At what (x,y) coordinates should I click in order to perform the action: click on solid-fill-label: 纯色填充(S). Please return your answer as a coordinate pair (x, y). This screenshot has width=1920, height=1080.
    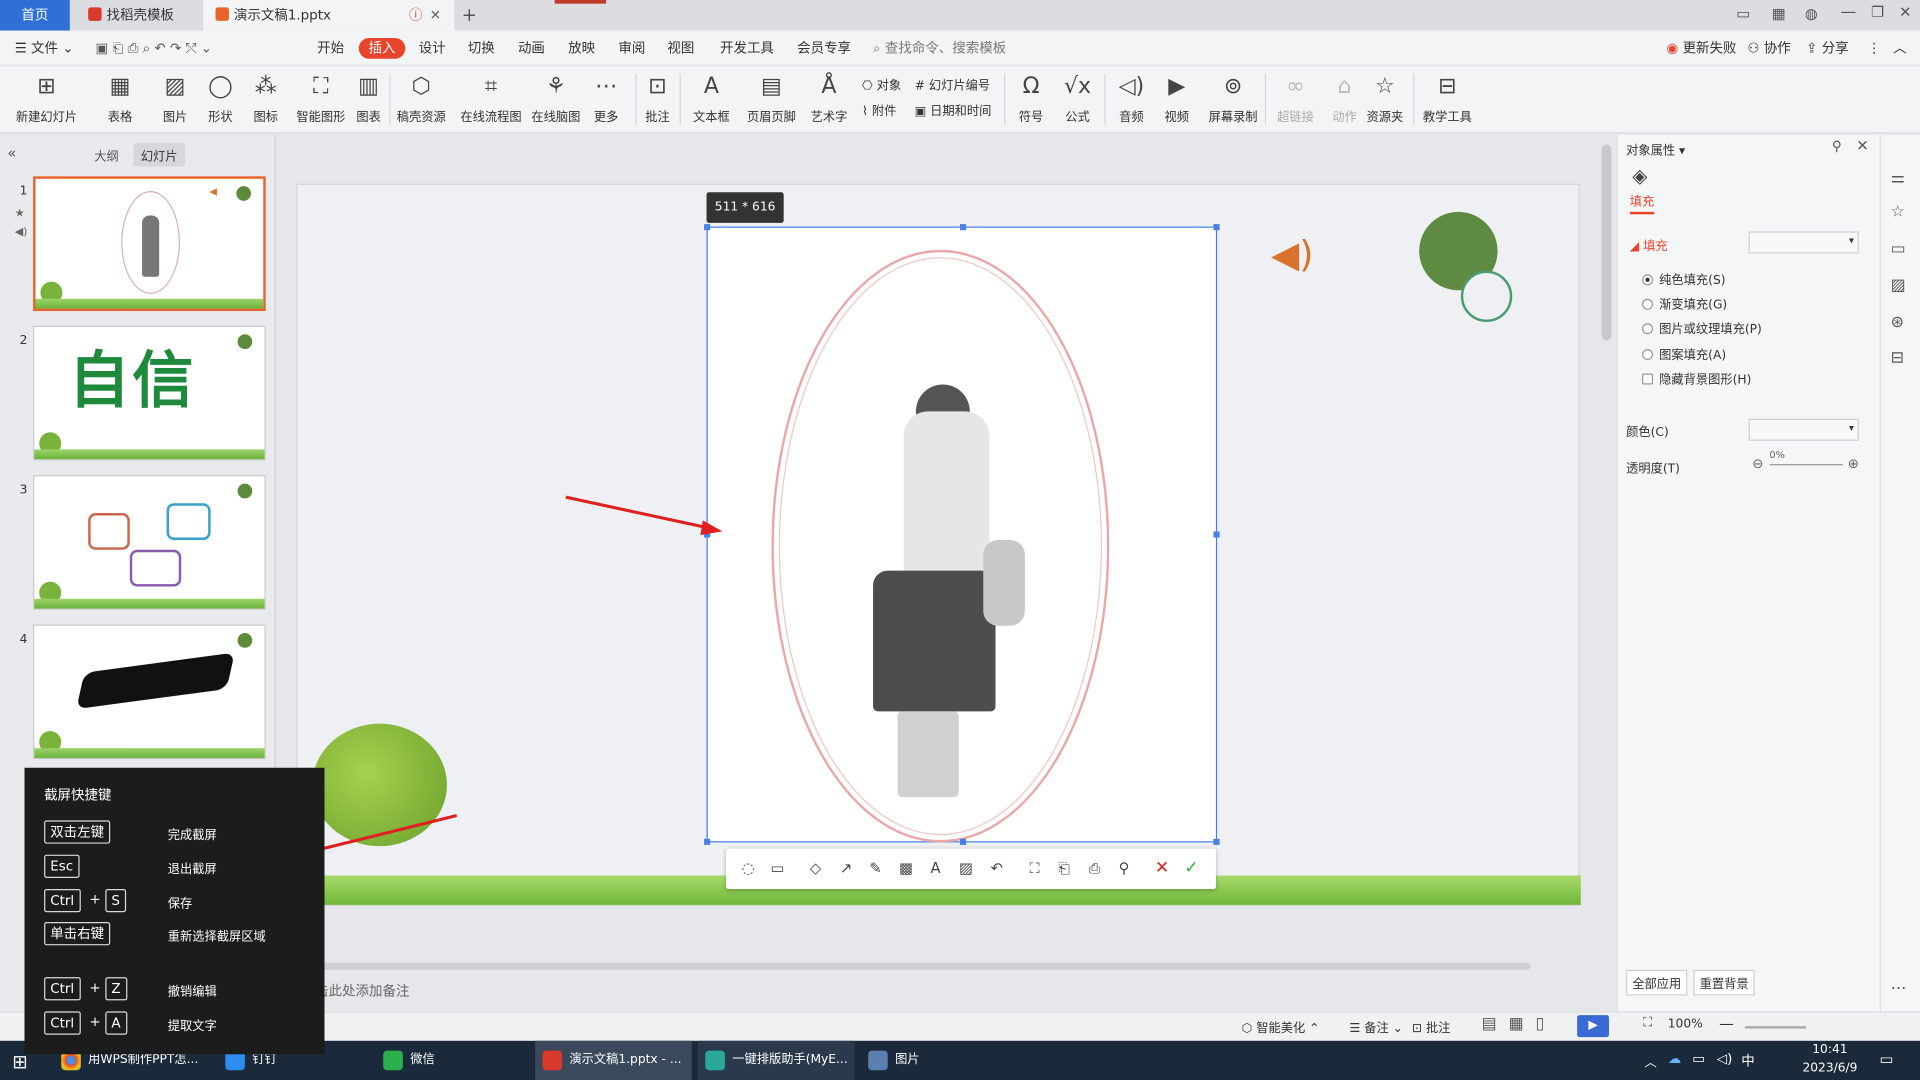
    Looking at the image, I should click on (1692, 281).